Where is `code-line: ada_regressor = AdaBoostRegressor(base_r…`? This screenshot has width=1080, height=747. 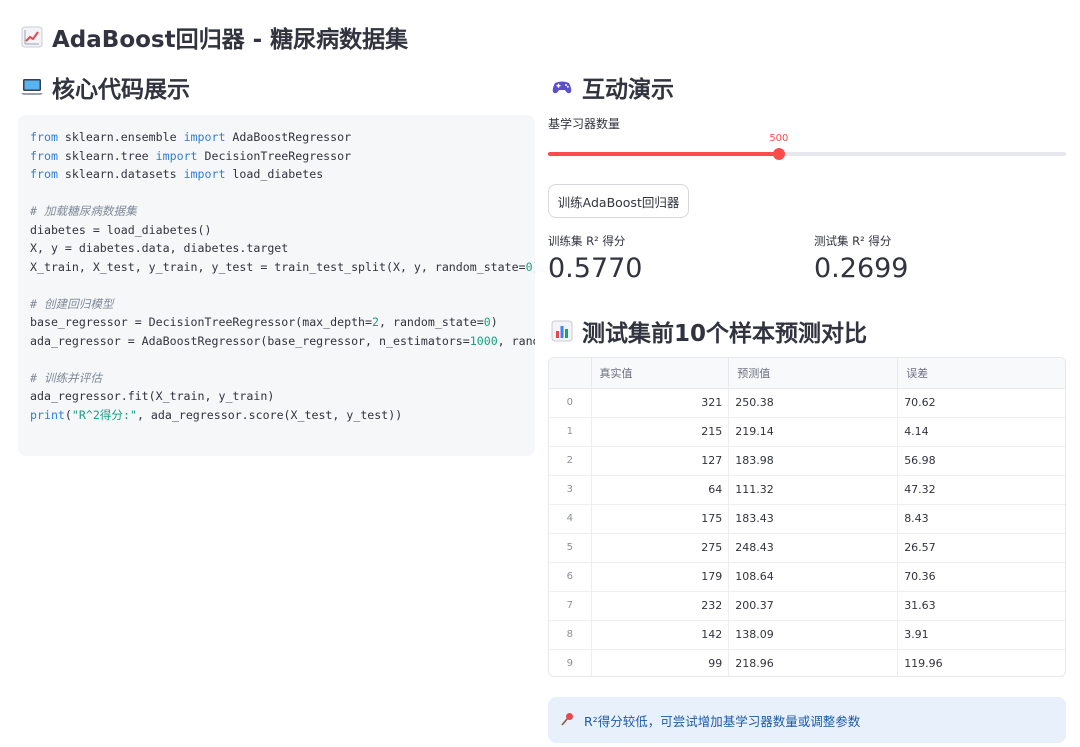 code-line: ada_regressor = AdaBoostRegressor(base_r… is located at coordinates (282, 340).